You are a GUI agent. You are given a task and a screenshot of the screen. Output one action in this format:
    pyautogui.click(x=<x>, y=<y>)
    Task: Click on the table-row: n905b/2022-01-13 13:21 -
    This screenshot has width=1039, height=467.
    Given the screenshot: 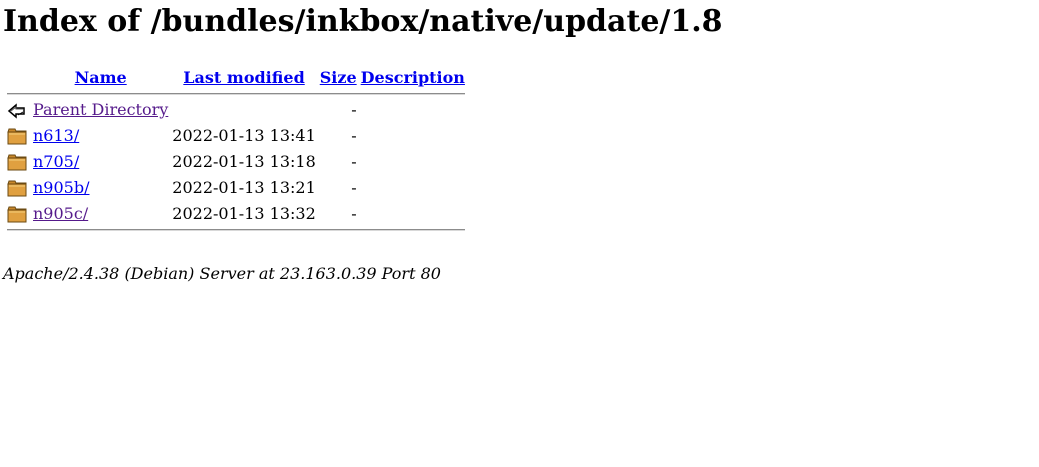 What is the action you would take?
    pyautogui.click(x=236, y=188)
    